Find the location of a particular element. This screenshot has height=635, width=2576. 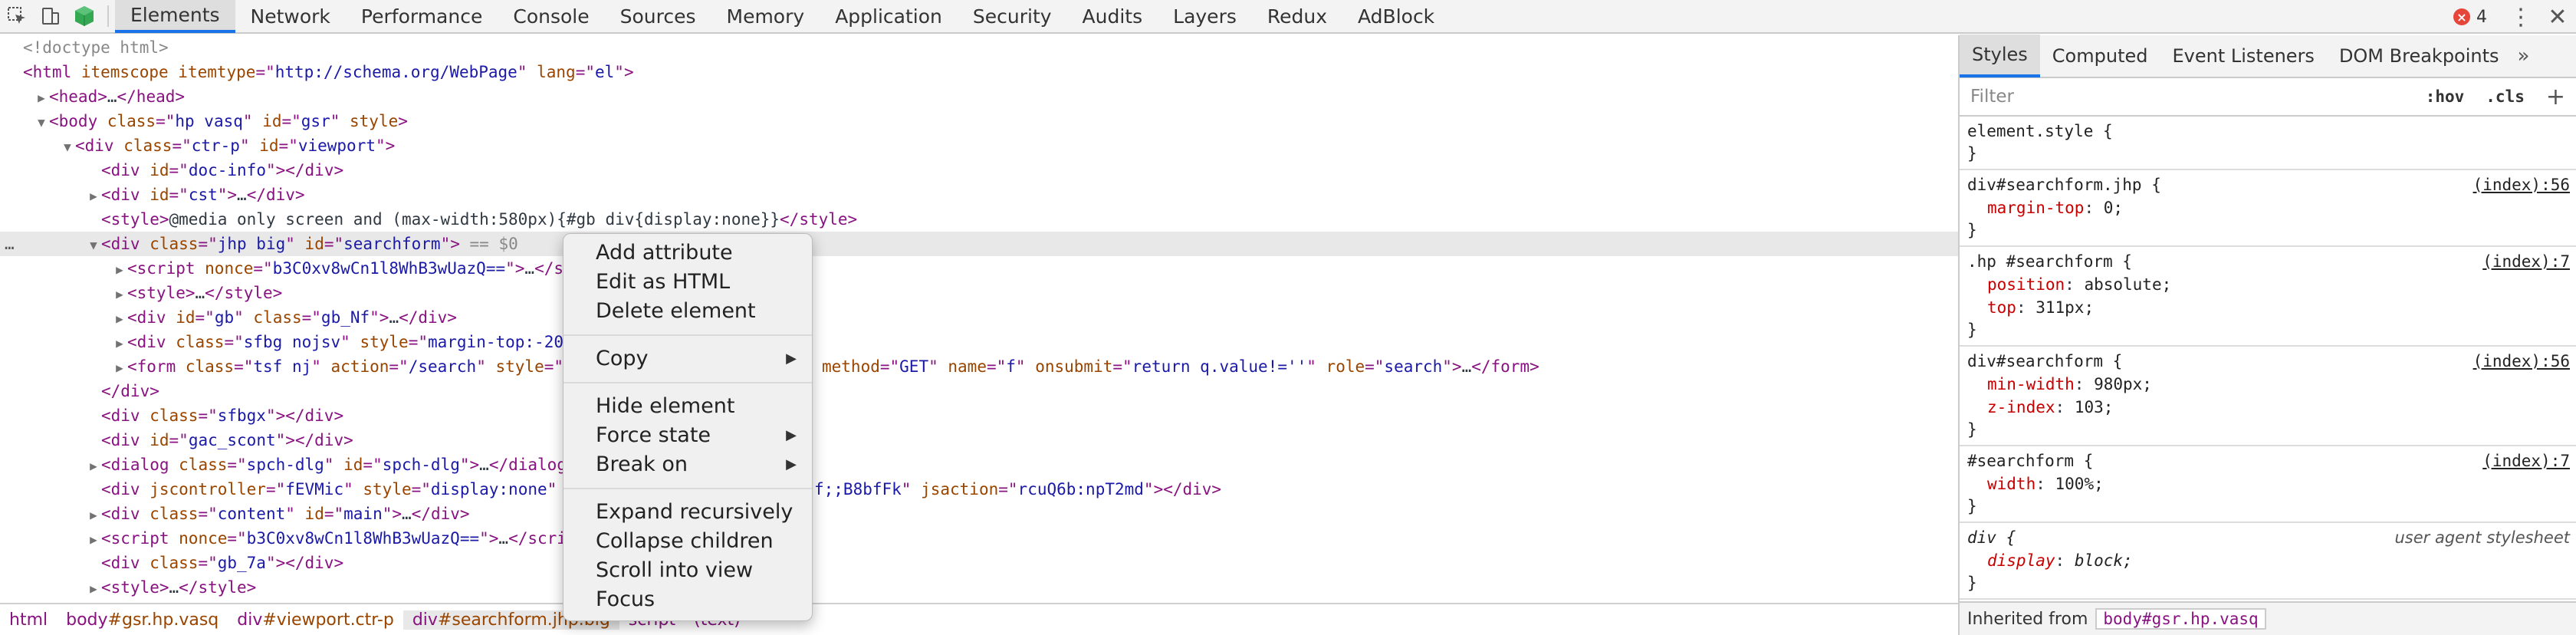

sidebar-tab-computed: Computed is located at coordinates (2100, 56).